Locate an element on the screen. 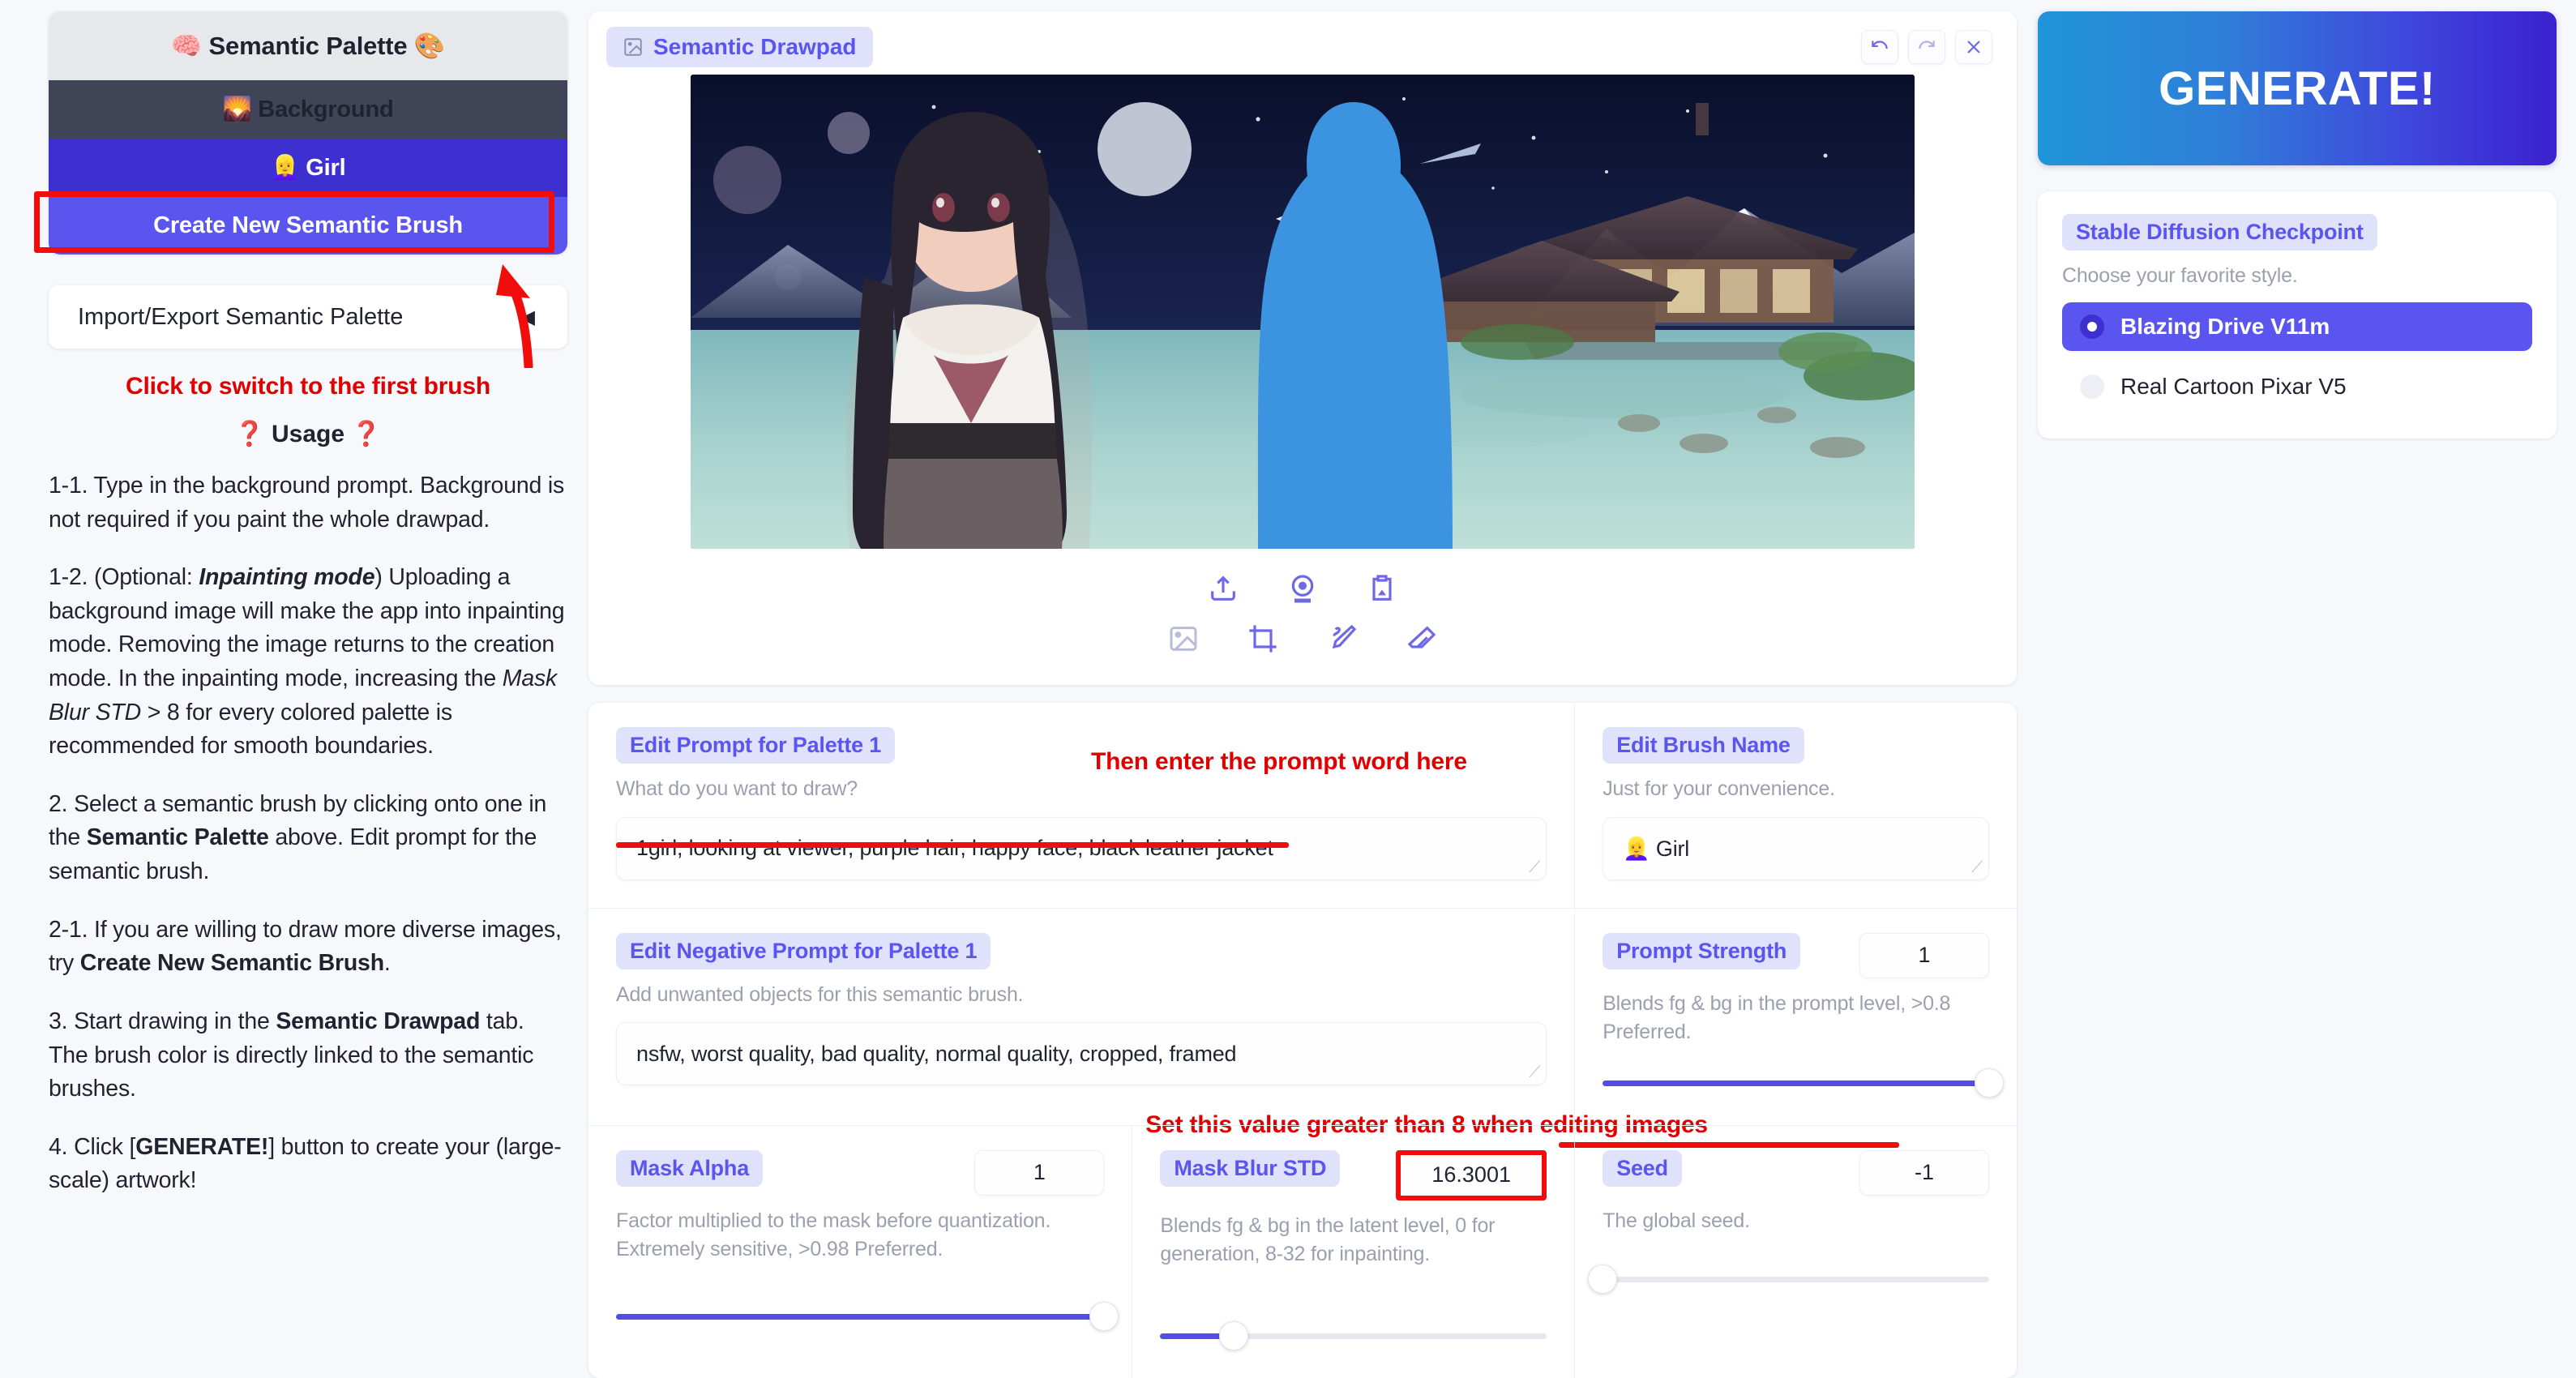 This screenshot has height=1378, width=2576. create-new-semantic-brush-button: Create New Semantic Brush is located at coordinates (308, 226).